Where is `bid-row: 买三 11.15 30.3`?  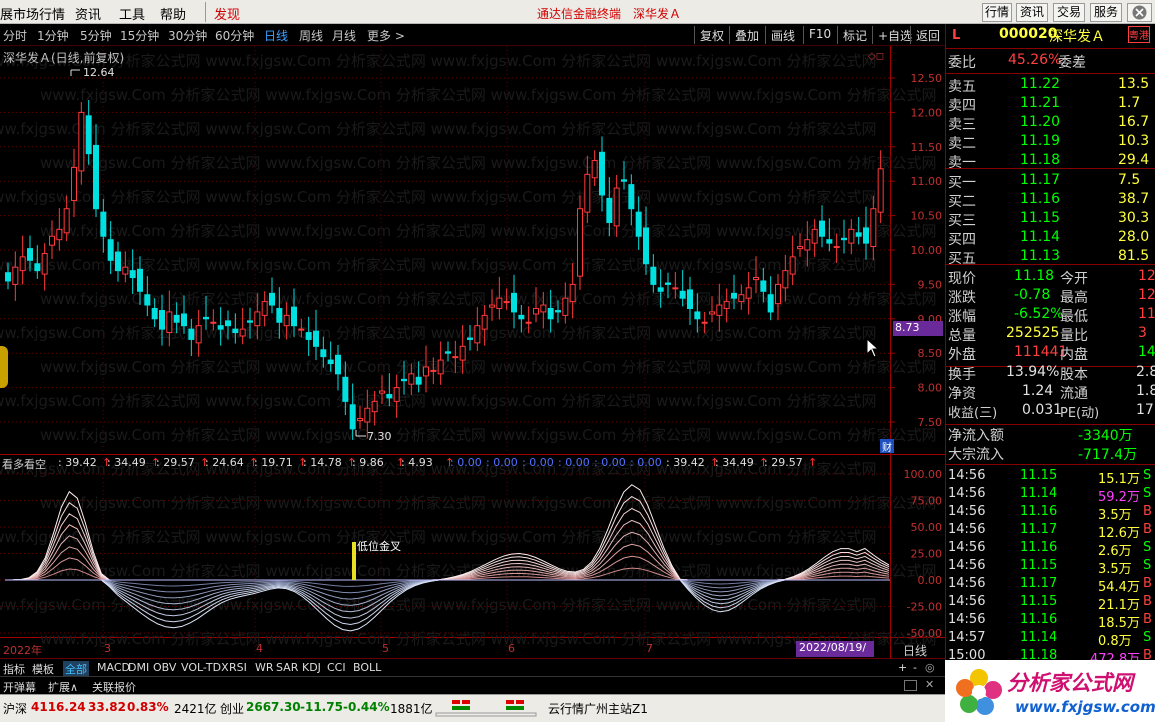
bid-row: 买三 11.15 30.3 is located at coordinates (1051, 219).